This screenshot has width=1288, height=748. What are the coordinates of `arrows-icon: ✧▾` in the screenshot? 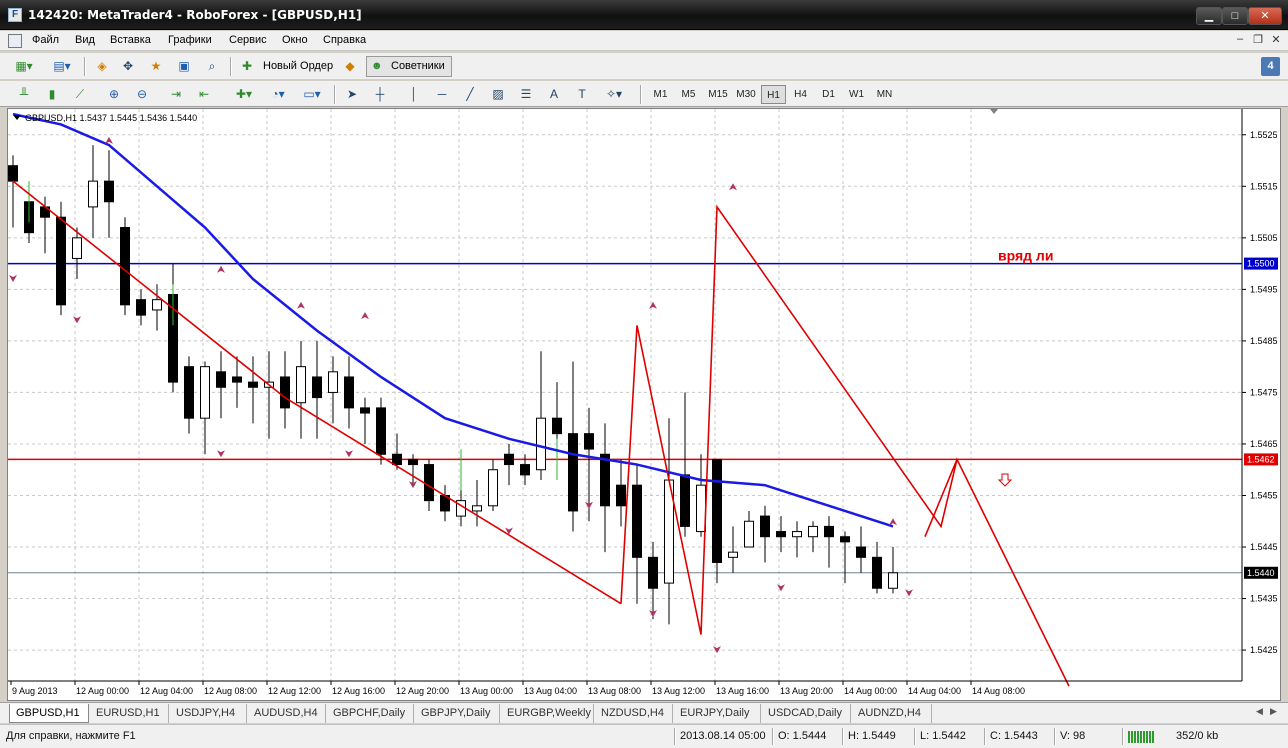 It's located at (614, 94).